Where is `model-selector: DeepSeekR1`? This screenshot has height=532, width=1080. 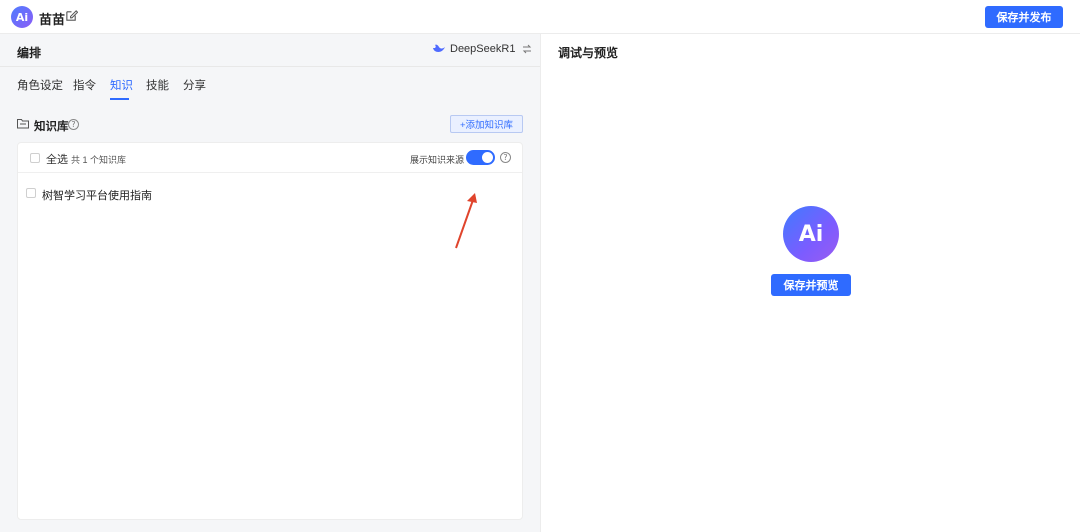
model-selector: DeepSeekR1 is located at coordinates (482, 49).